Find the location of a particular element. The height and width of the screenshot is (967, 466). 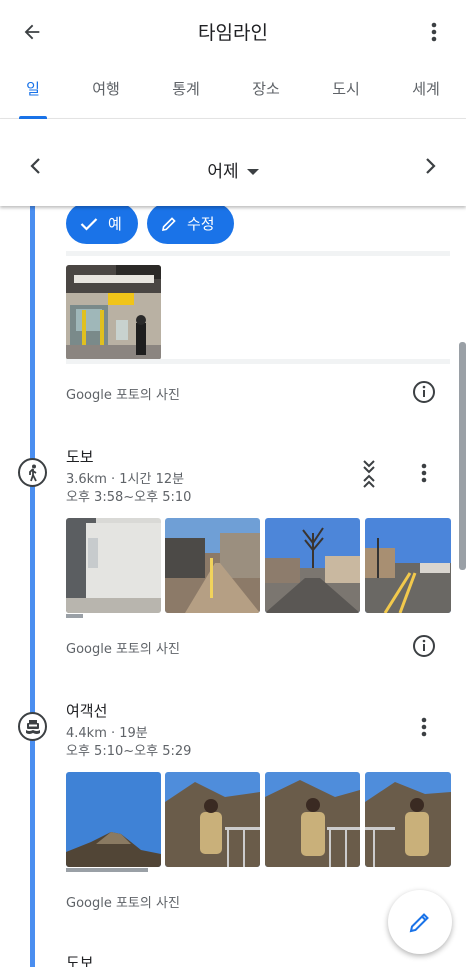

next-day-button is located at coordinates (431, 166).